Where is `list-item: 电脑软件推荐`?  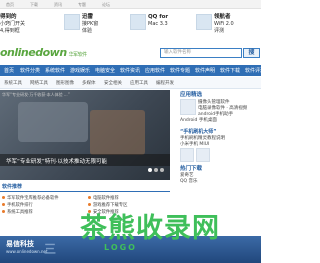
list-item: 电脑软件推荐 is located at coordinates (103, 198).